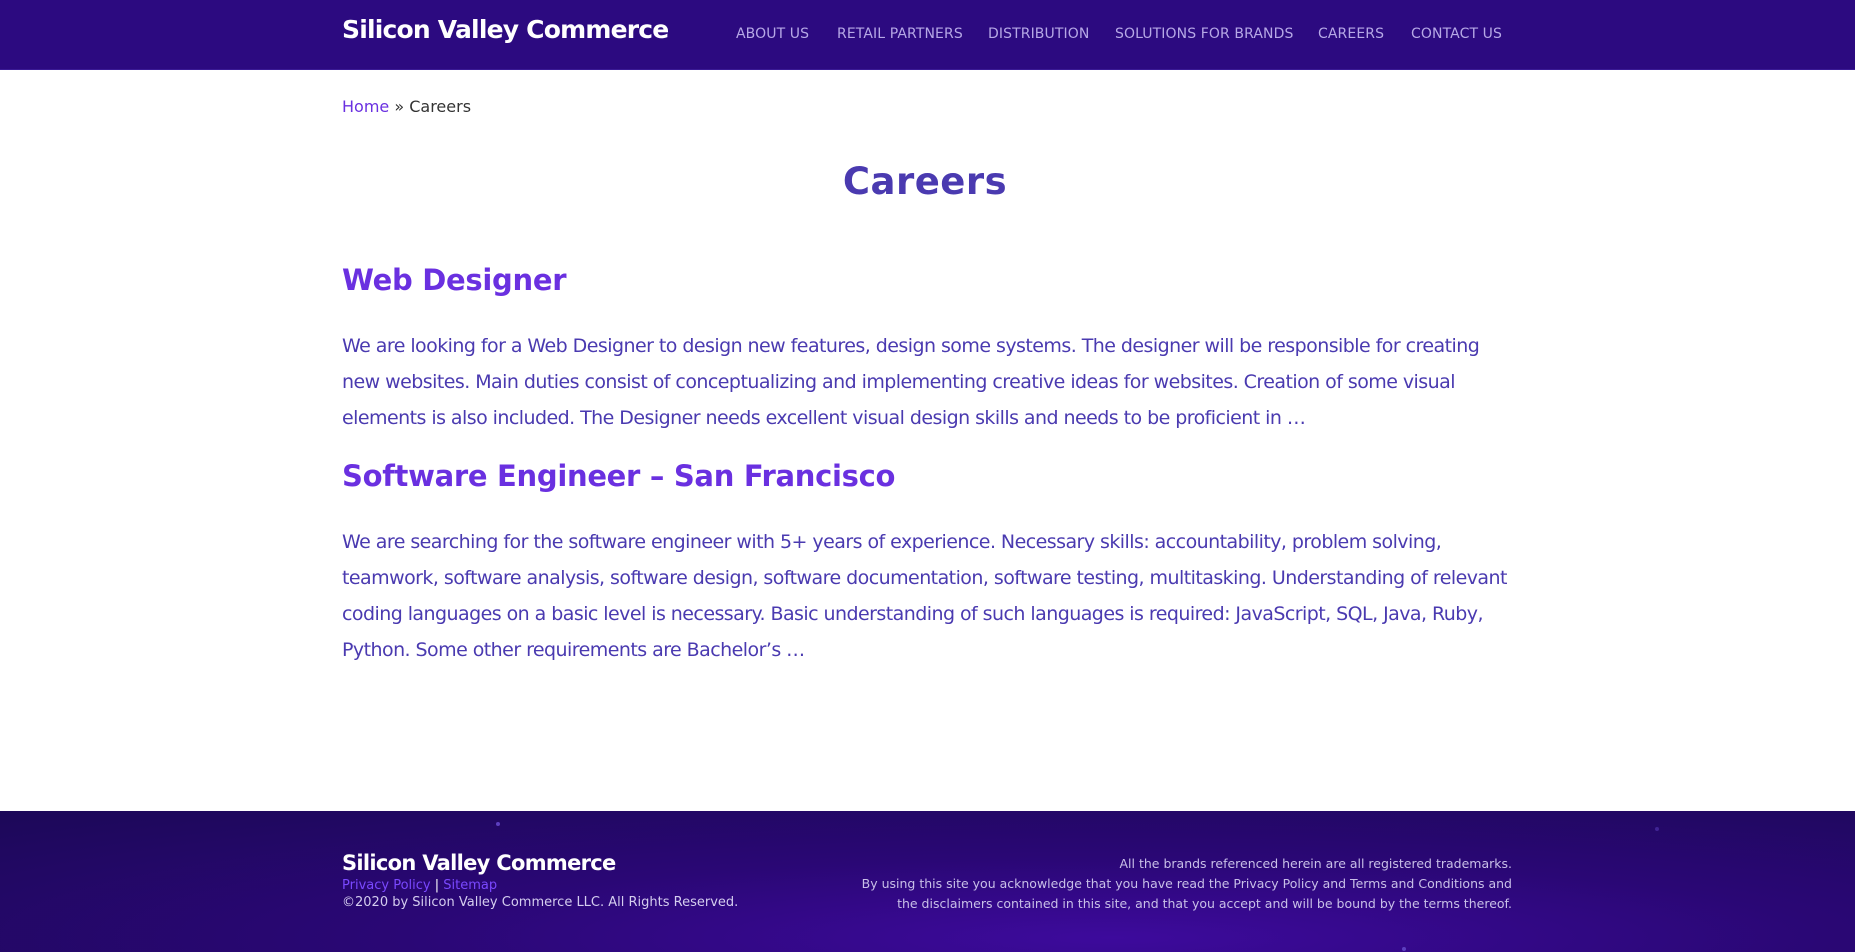 This screenshot has height=952, width=1855. What do you see at coordinates (365, 106) in the screenshot?
I see `breadcrumb-home-link: Home` at bounding box center [365, 106].